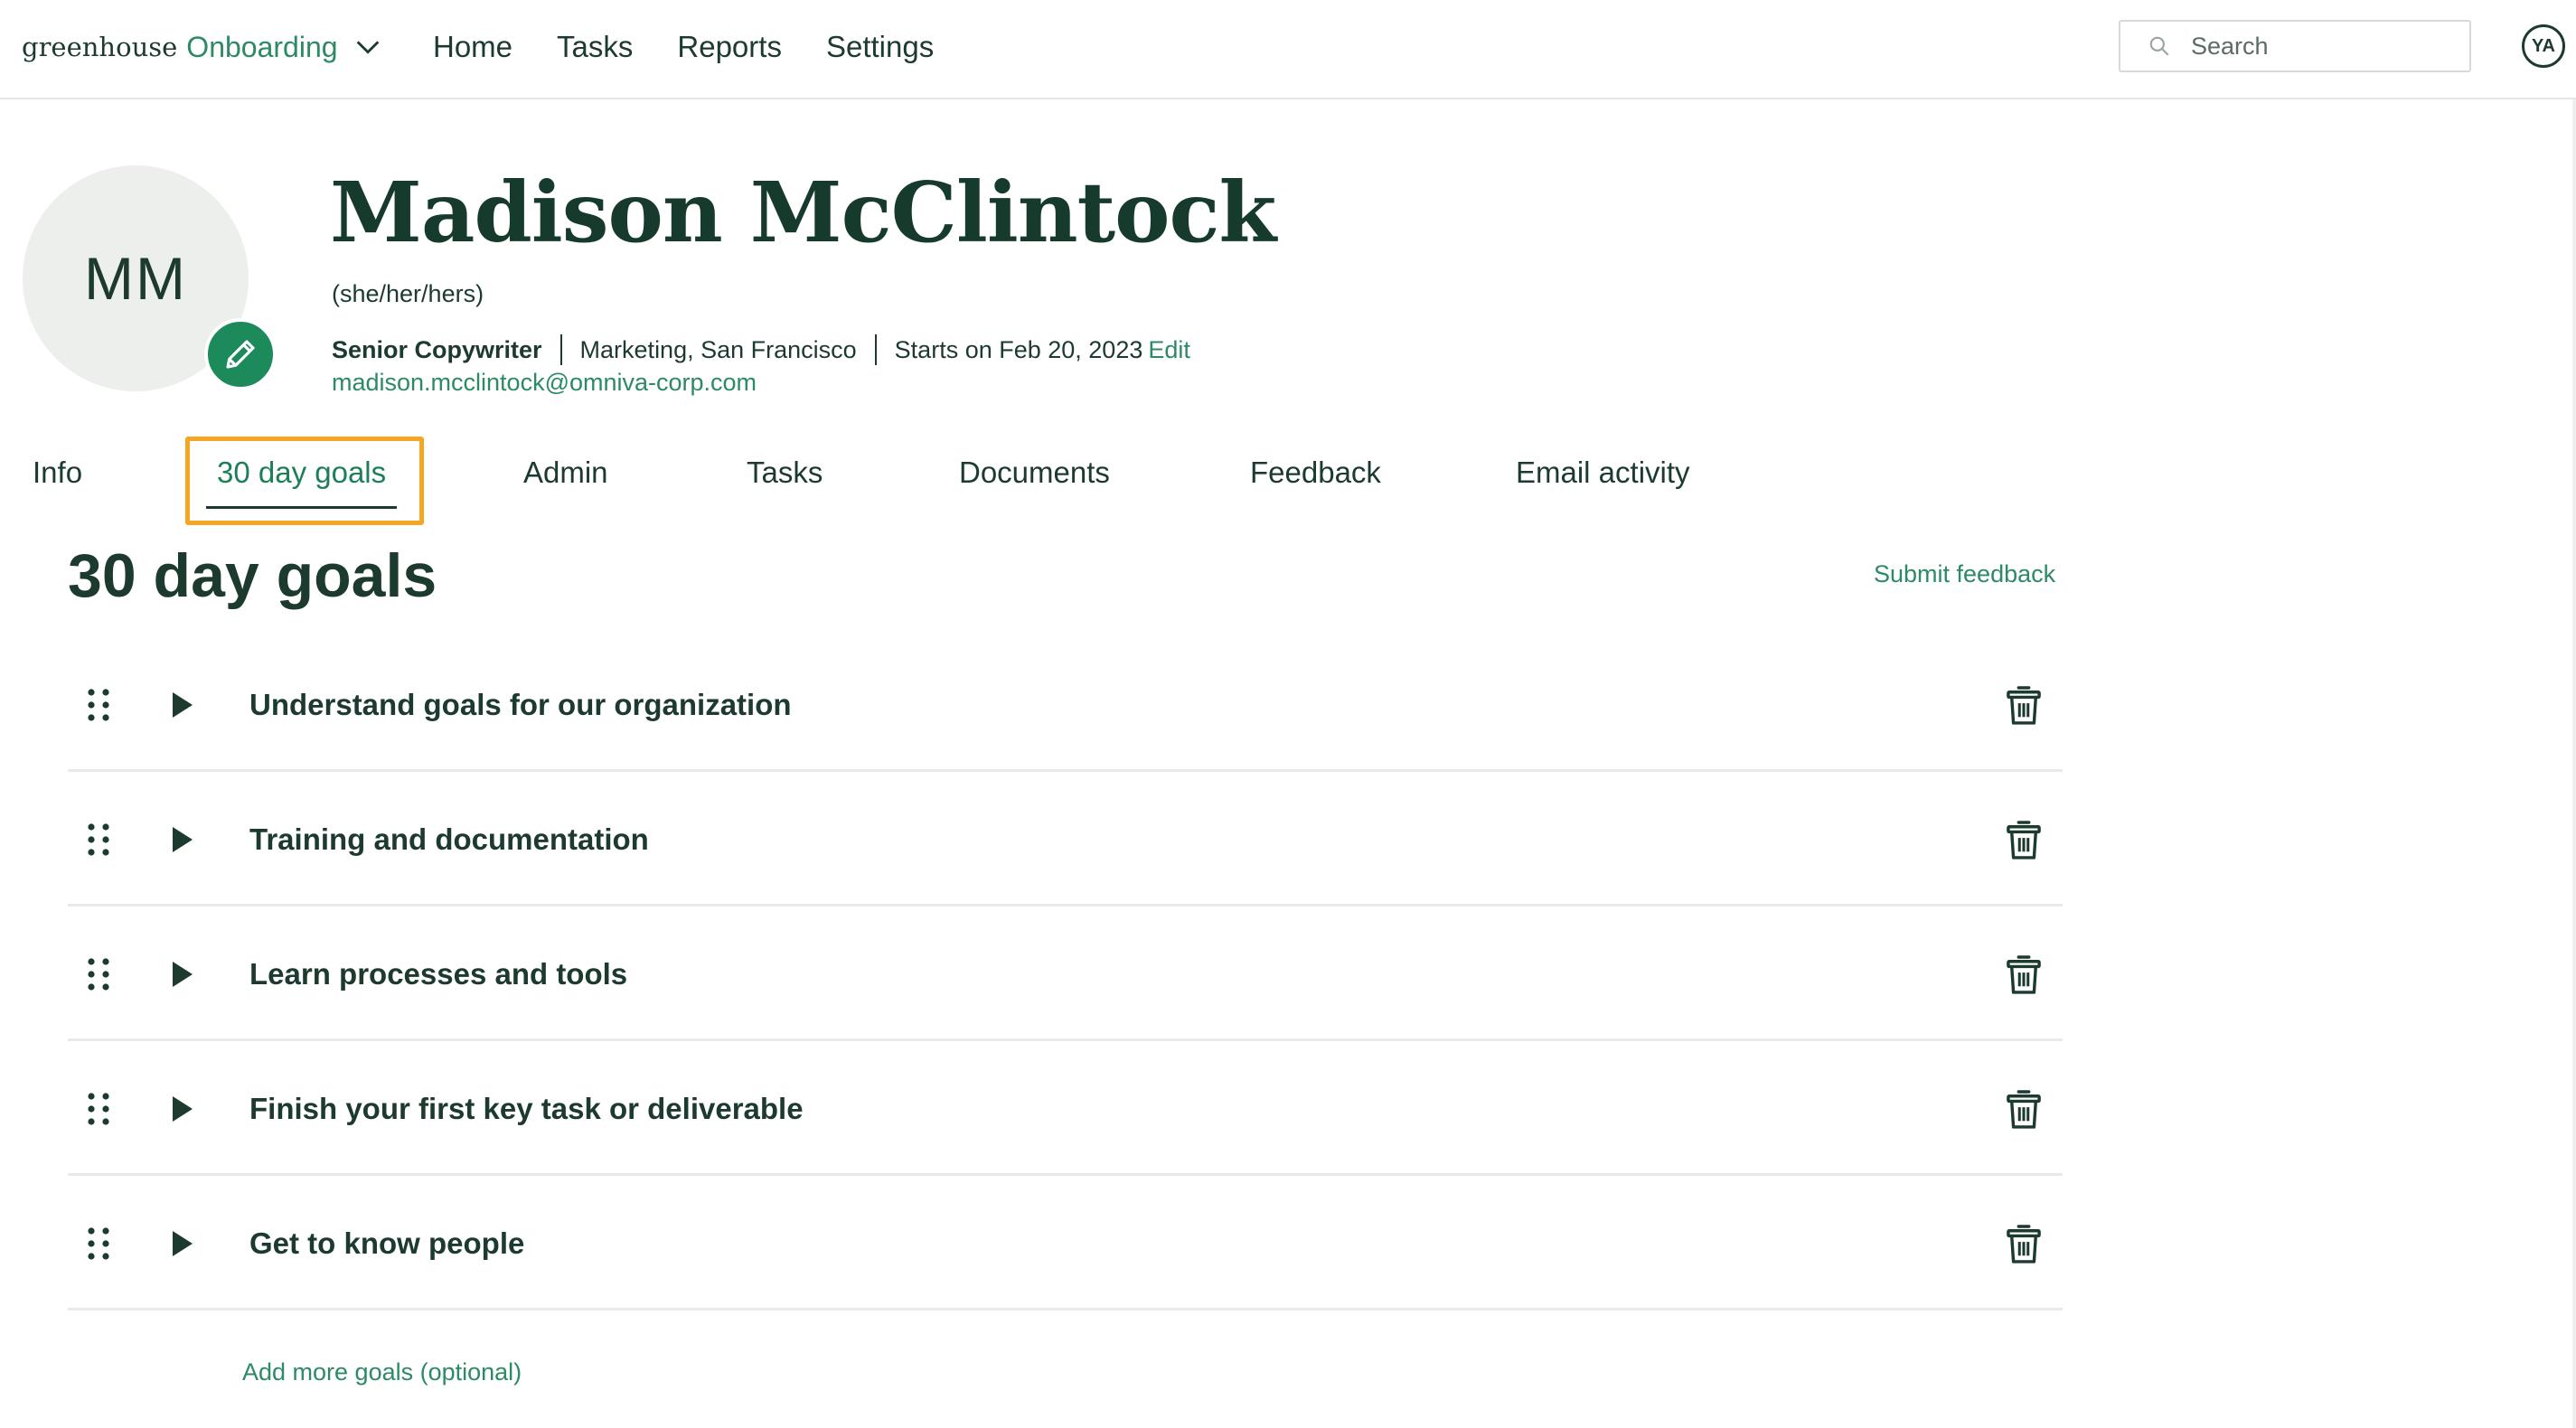 This screenshot has height=1428, width=2576. Describe the element at coordinates (595, 47) in the screenshot. I see `nav-tasks: Tasks` at that location.